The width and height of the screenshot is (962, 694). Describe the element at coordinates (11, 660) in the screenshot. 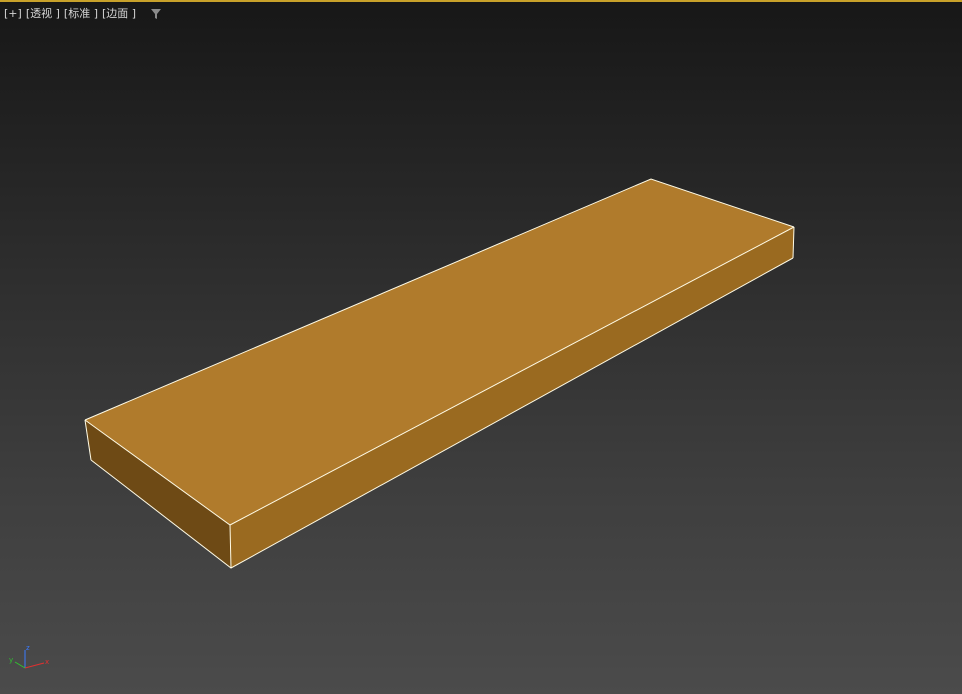

I see `y-axis-label: y` at that location.